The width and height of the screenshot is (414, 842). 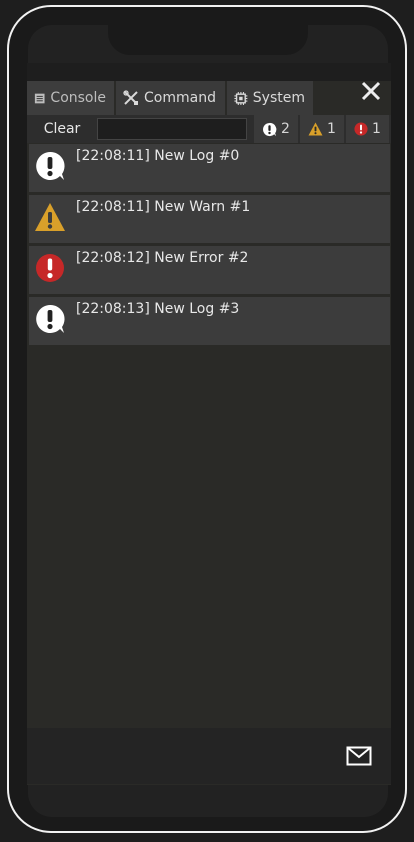 What do you see at coordinates (62, 129) in the screenshot?
I see `clear-button: Clear` at bounding box center [62, 129].